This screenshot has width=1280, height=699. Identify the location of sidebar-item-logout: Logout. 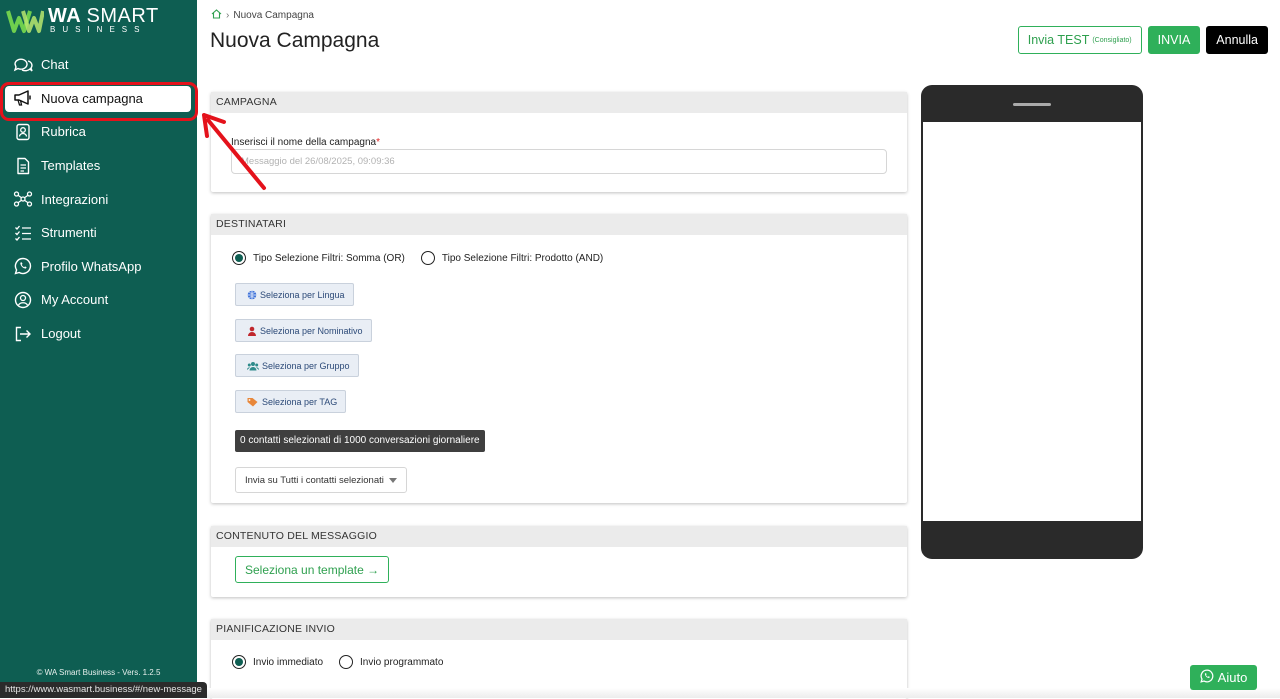
(98, 334).